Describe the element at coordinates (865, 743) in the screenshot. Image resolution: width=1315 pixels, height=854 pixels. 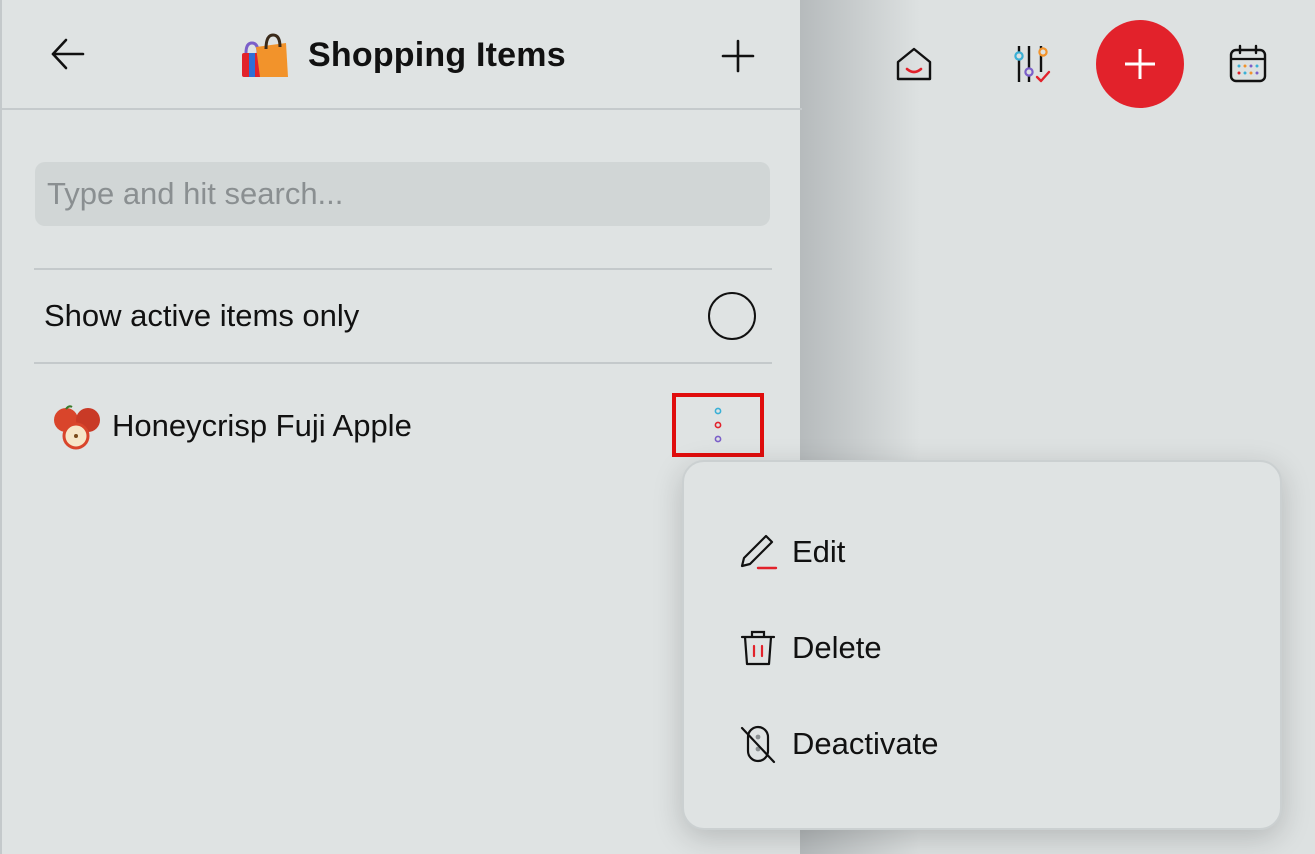
I see `menu-item-label: Deactivate` at that location.